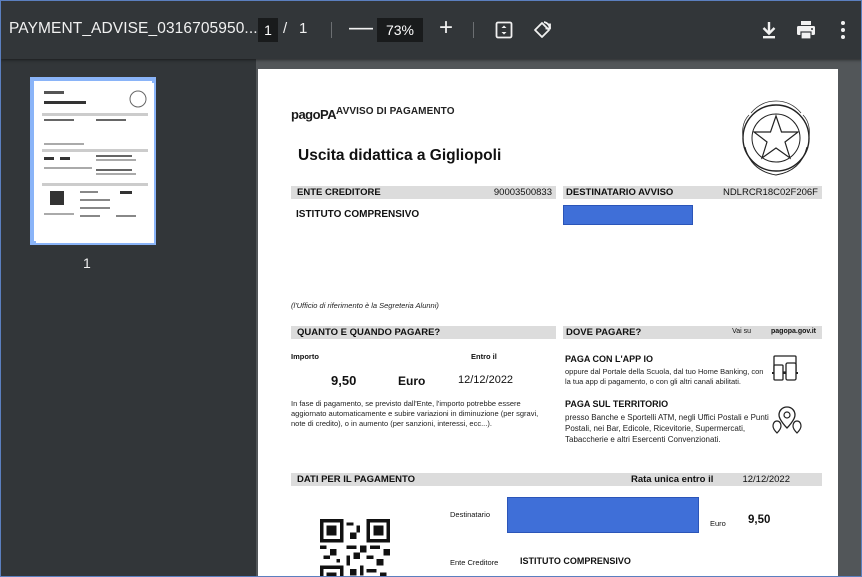 Image resolution: width=862 pixels, height=577 pixels. Describe the element at coordinates (423, 192) in the screenshot. I see `creditor-band: ENTE CREDITORE 90003500833` at that location.